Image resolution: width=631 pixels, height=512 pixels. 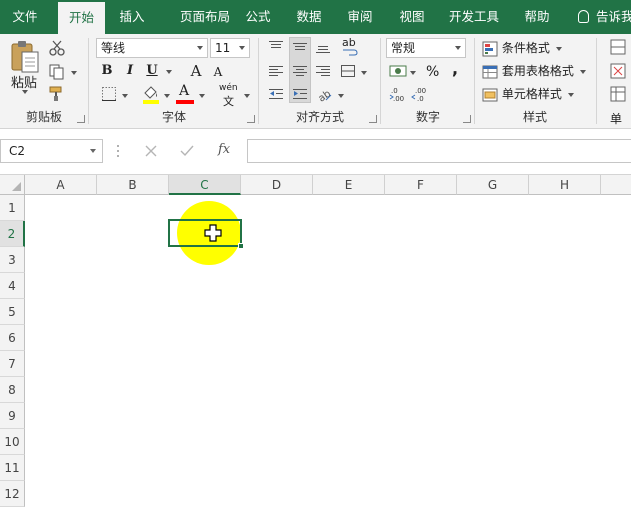 What do you see at coordinates (25, 17) in the screenshot?
I see `tab-file: 文件` at bounding box center [25, 17].